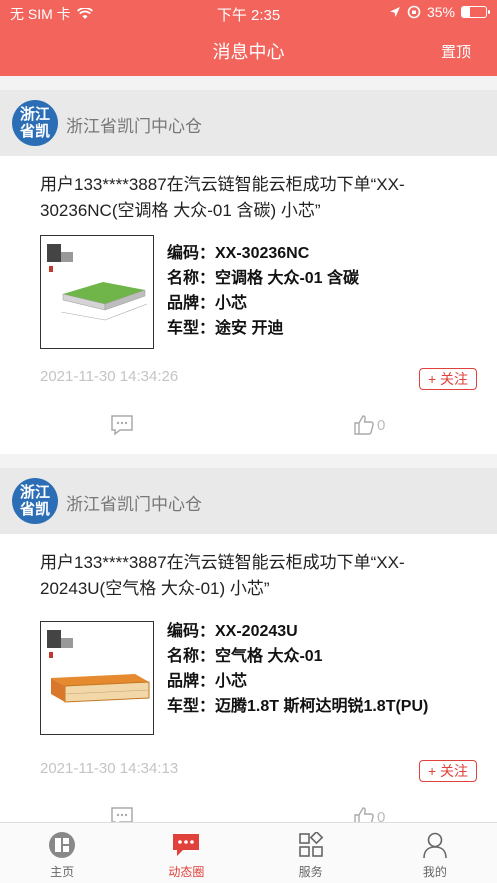 The image size is (497, 883). What do you see at coordinates (62, 872) in the screenshot?
I see `tab-label: 主页` at bounding box center [62, 872].